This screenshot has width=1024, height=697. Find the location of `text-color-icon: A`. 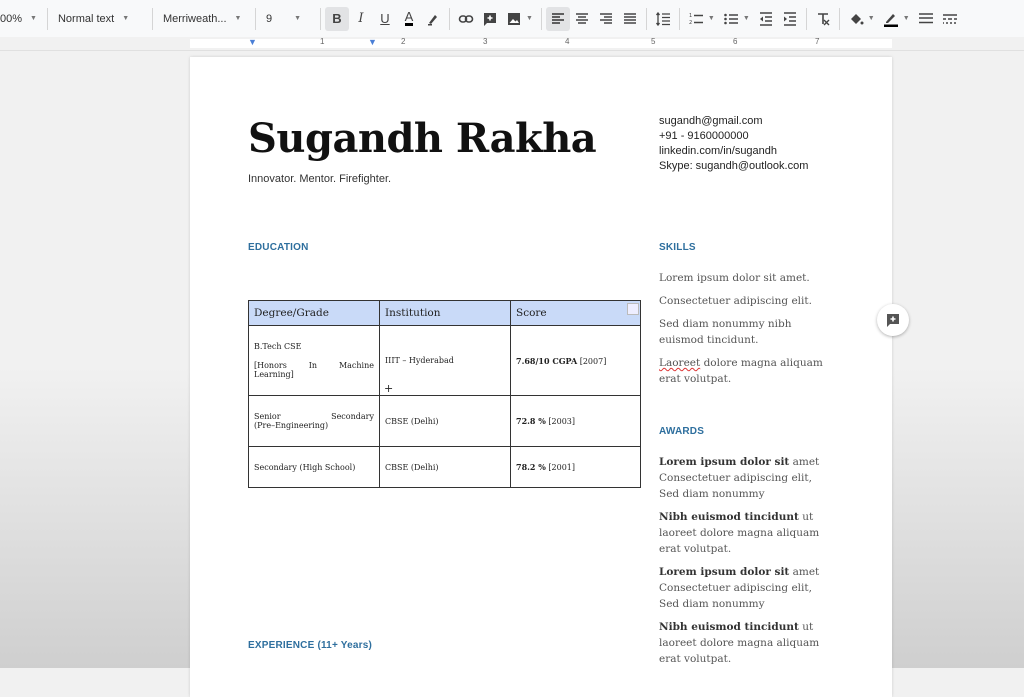

text-color-icon: A is located at coordinates (409, 17).